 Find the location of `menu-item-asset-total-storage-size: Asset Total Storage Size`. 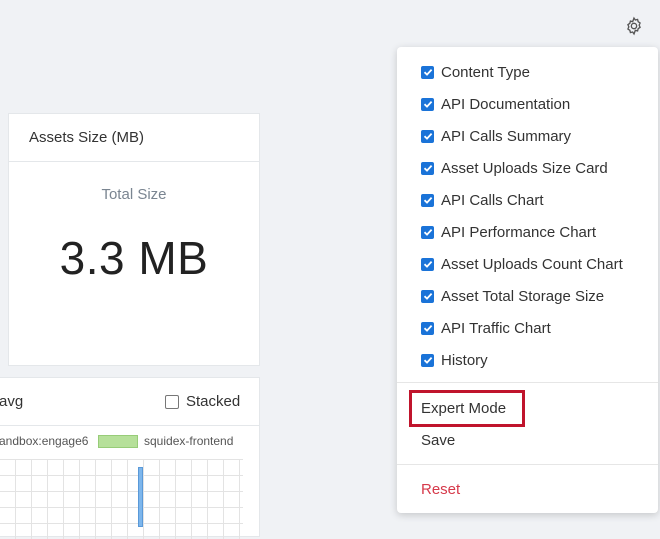

menu-item-asset-total-storage-size: Asset Total Storage Size is located at coordinates (512, 296).